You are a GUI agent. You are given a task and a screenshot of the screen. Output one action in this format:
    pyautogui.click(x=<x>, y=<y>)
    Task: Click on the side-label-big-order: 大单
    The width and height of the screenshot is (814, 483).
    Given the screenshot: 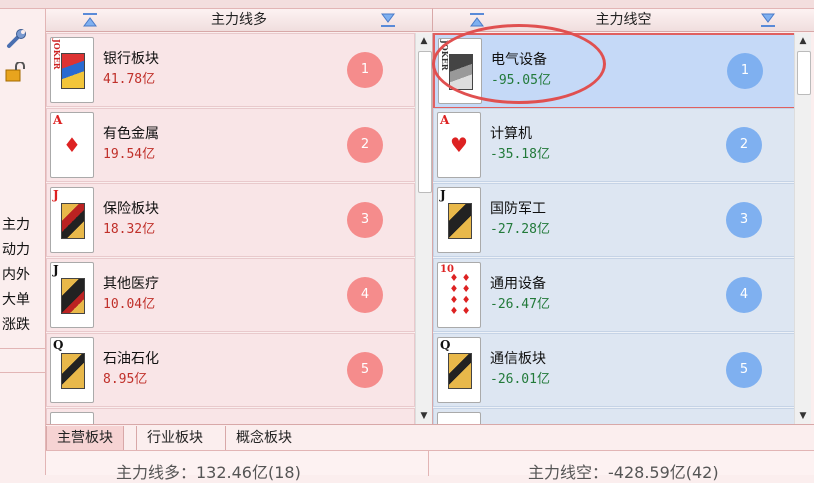 What is the action you would take?
    pyautogui.click(x=16, y=300)
    